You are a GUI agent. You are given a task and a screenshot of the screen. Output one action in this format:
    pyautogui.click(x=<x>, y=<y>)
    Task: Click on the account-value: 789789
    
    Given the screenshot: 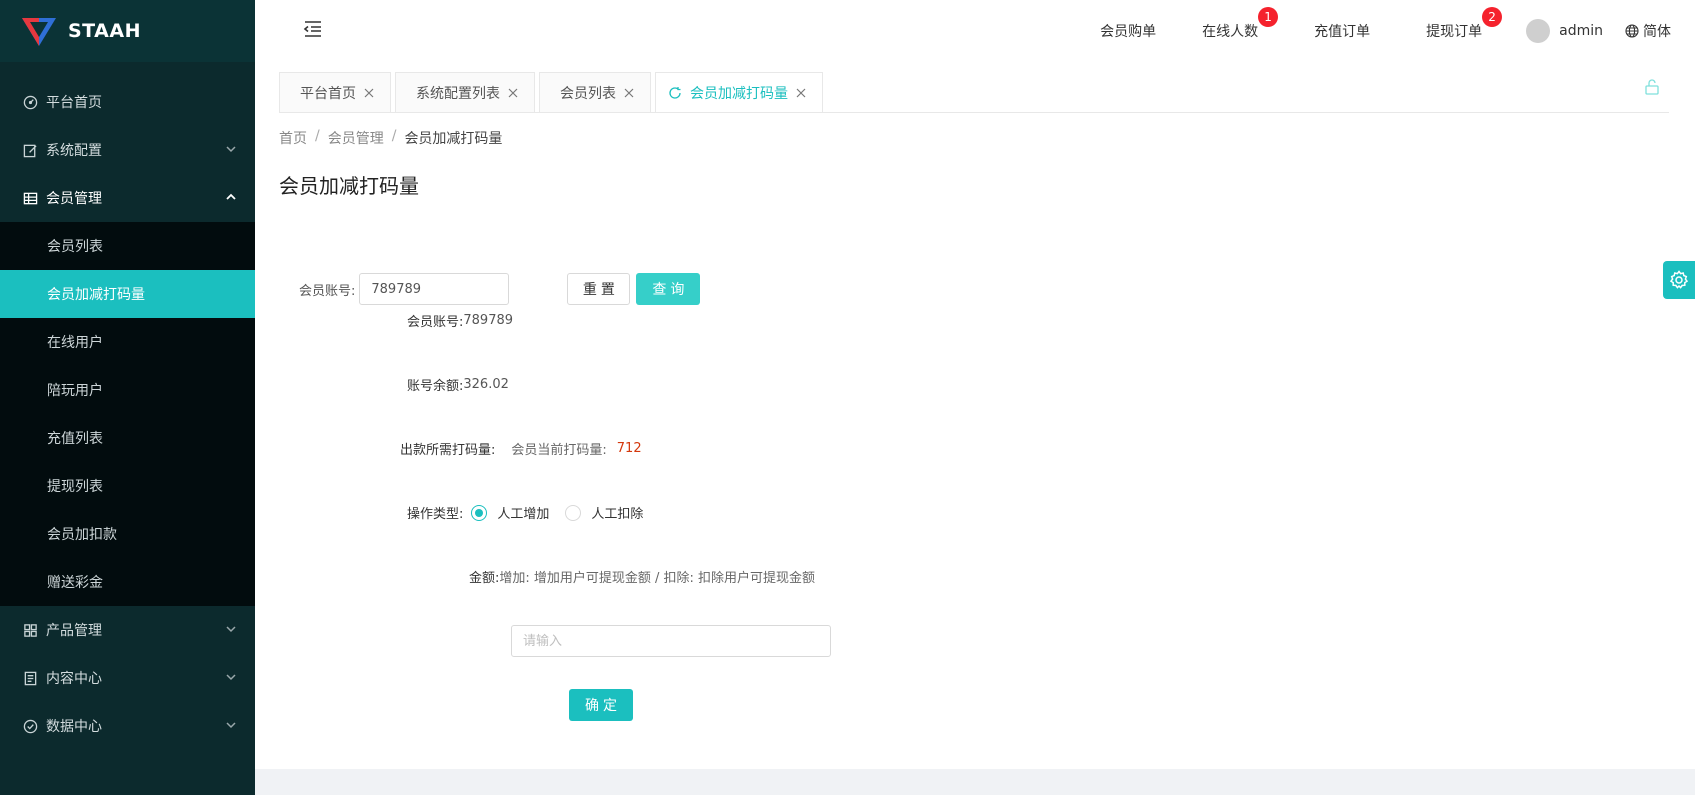 What is the action you would take?
    pyautogui.click(x=488, y=320)
    